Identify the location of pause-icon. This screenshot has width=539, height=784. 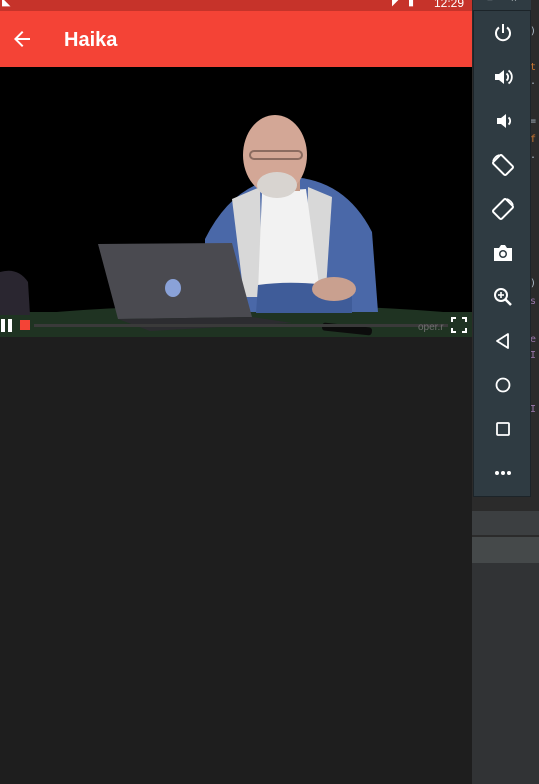
(7, 325).